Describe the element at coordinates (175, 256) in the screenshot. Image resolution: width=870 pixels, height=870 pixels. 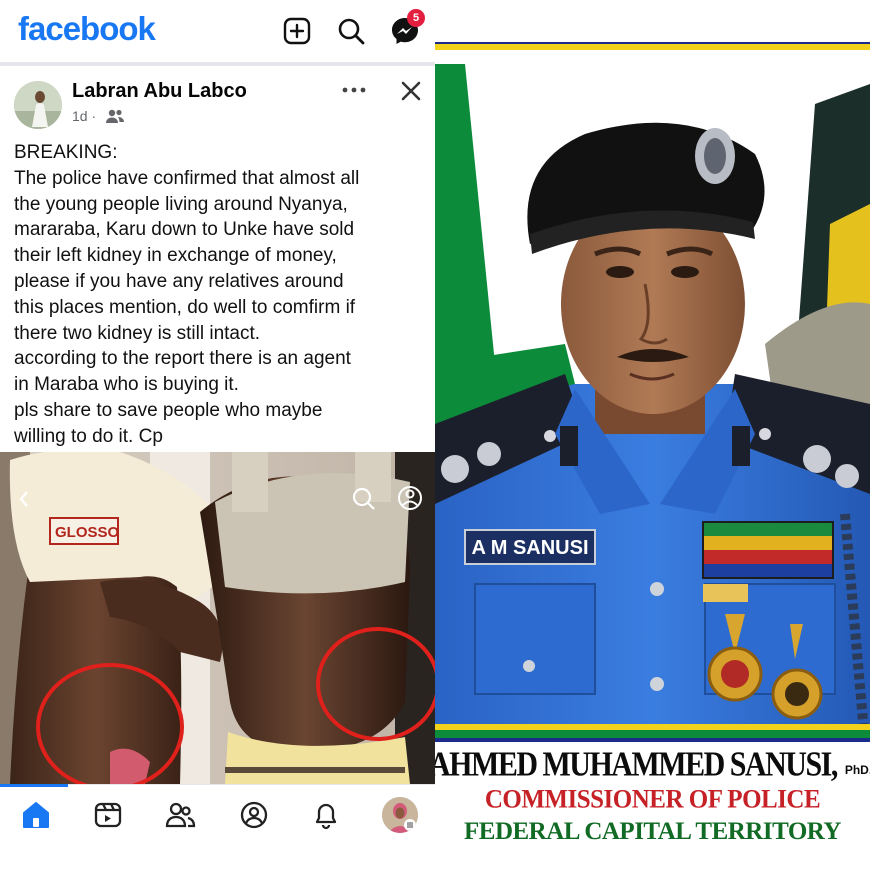
I see `post-line: their left kidney in exchange of money,` at that location.